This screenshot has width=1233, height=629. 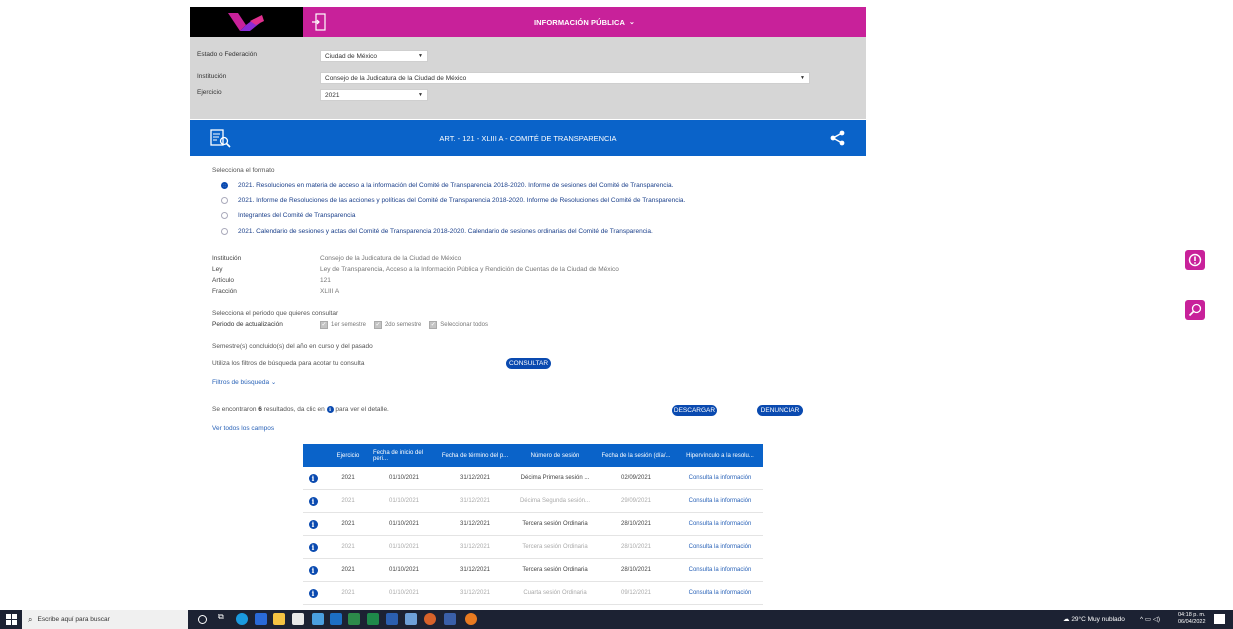 I want to click on edge-icon, so click(x=242, y=619).